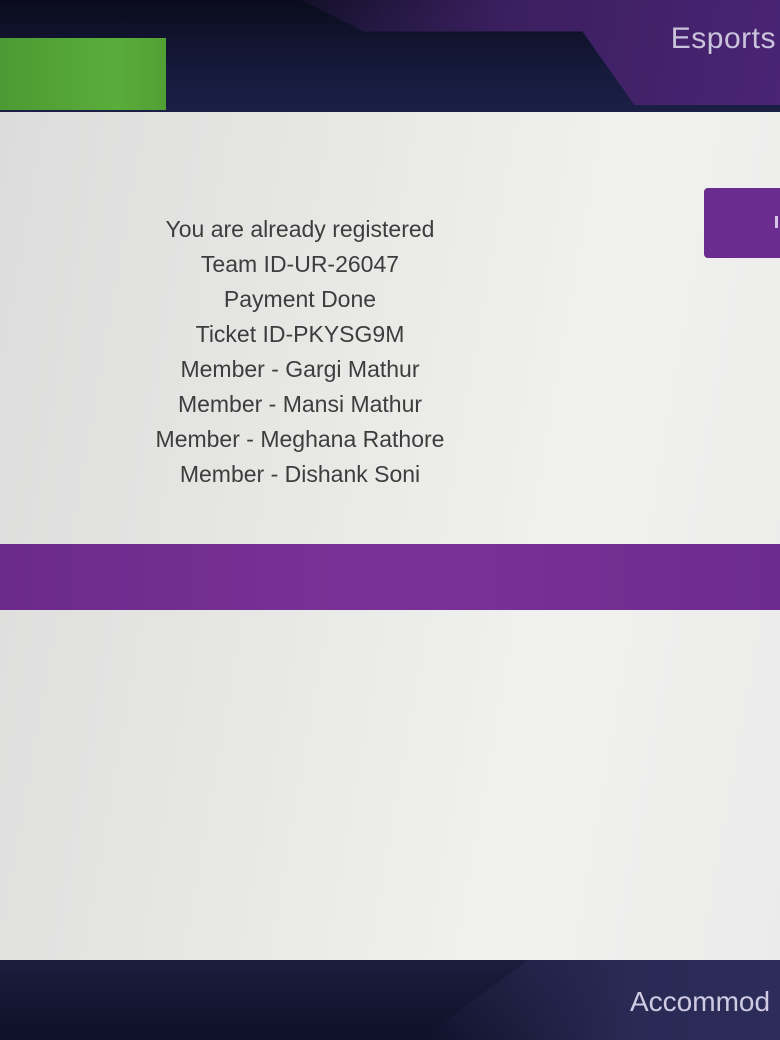 The width and height of the screenshot is (780, 1040). I want to click on header-green-block, so click(83, 74).